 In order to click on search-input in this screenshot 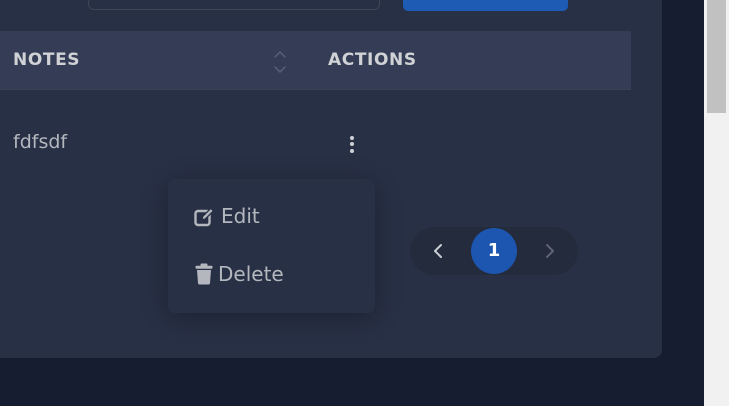, I will do `click(234, 5)`.